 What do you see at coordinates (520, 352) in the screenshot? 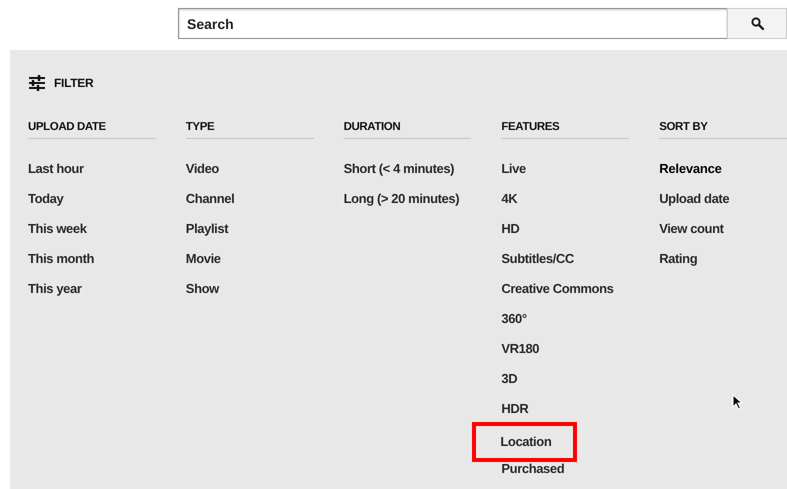
I see `filter-option: VR180` at bounding box center [520, 352].